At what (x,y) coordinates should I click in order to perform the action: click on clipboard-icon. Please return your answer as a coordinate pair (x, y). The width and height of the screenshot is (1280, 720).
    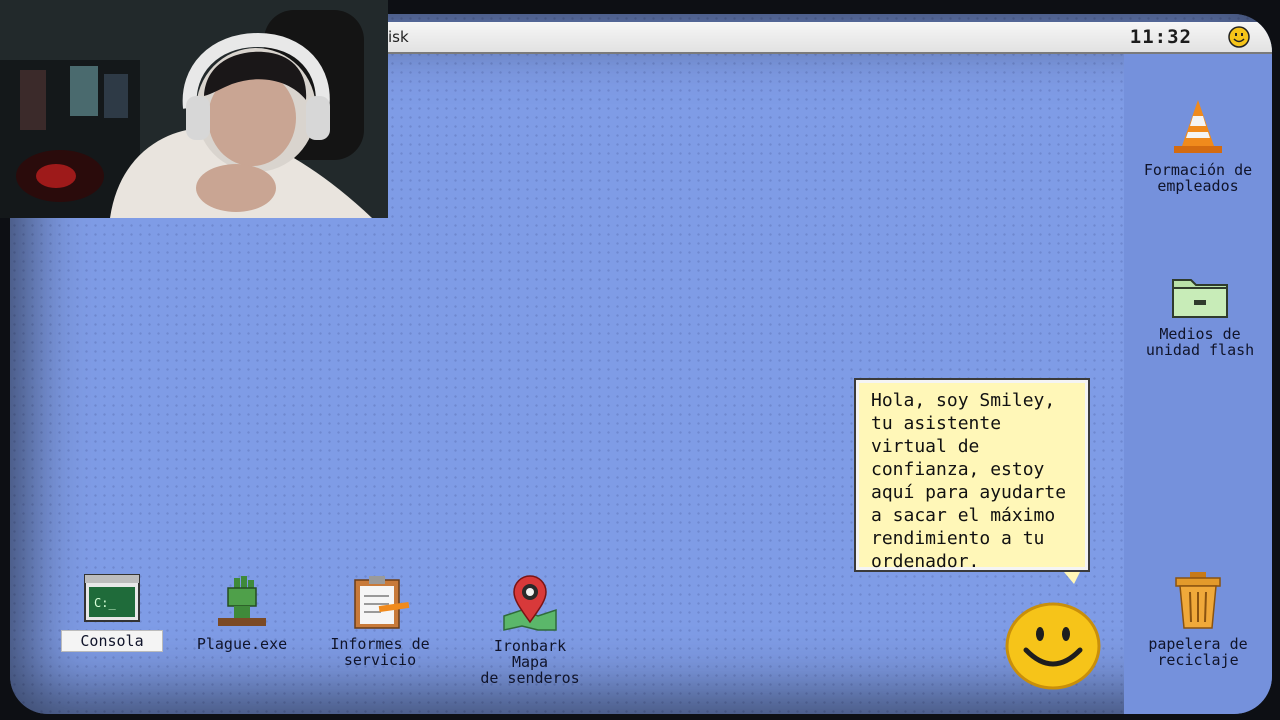
    Looking at the image, I should click on (382, 602).